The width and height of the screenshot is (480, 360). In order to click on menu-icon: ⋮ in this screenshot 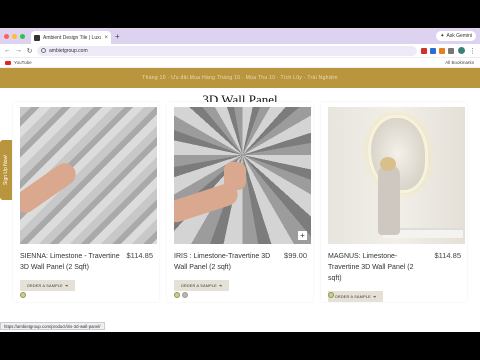, I will do `click(472, 51)`.